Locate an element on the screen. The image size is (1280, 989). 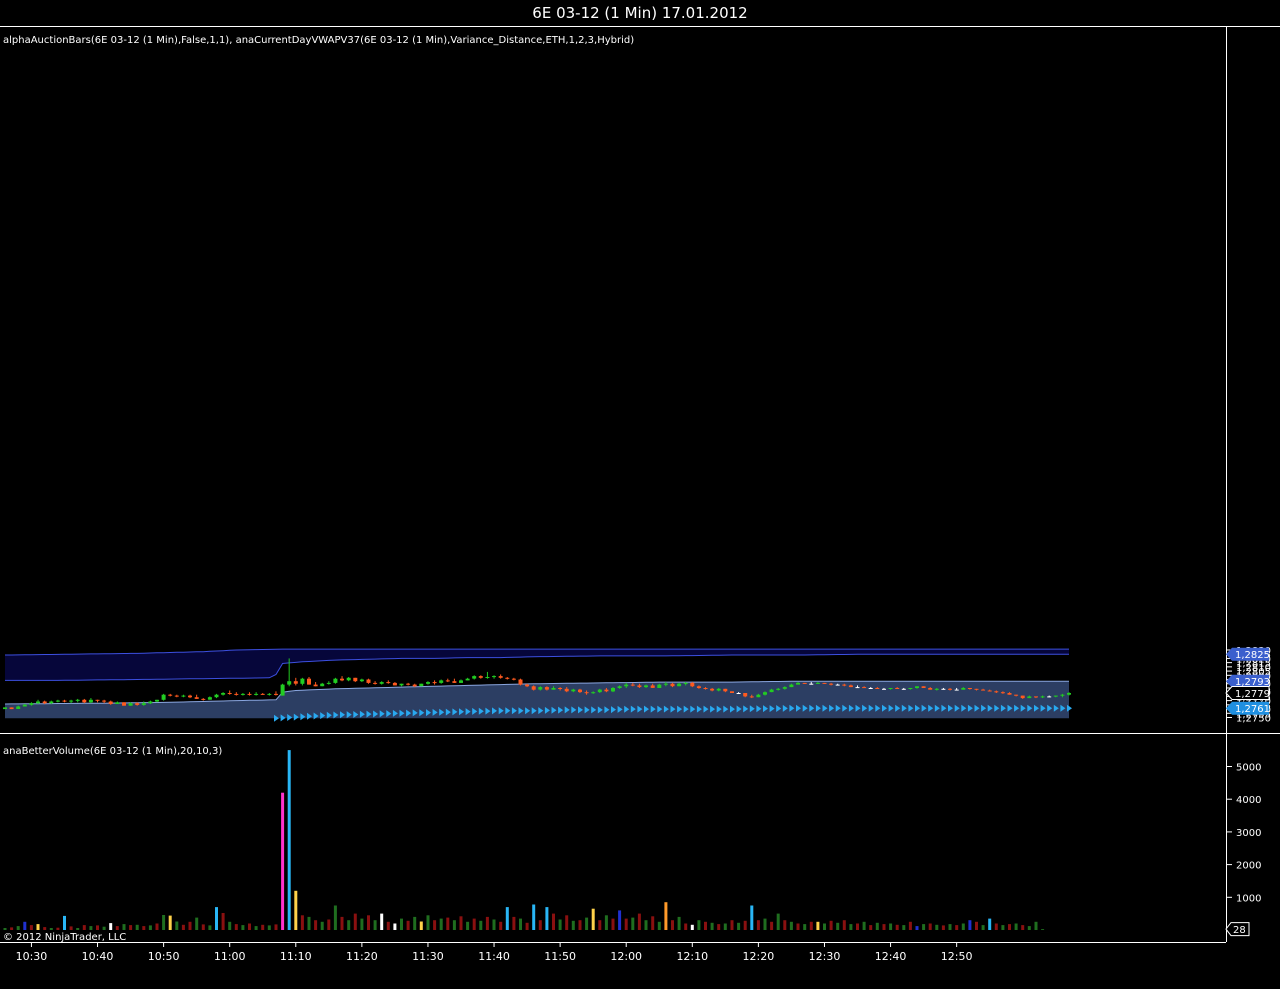
price-flag-label: 1,2779 is located at coordinates (1252, 694).